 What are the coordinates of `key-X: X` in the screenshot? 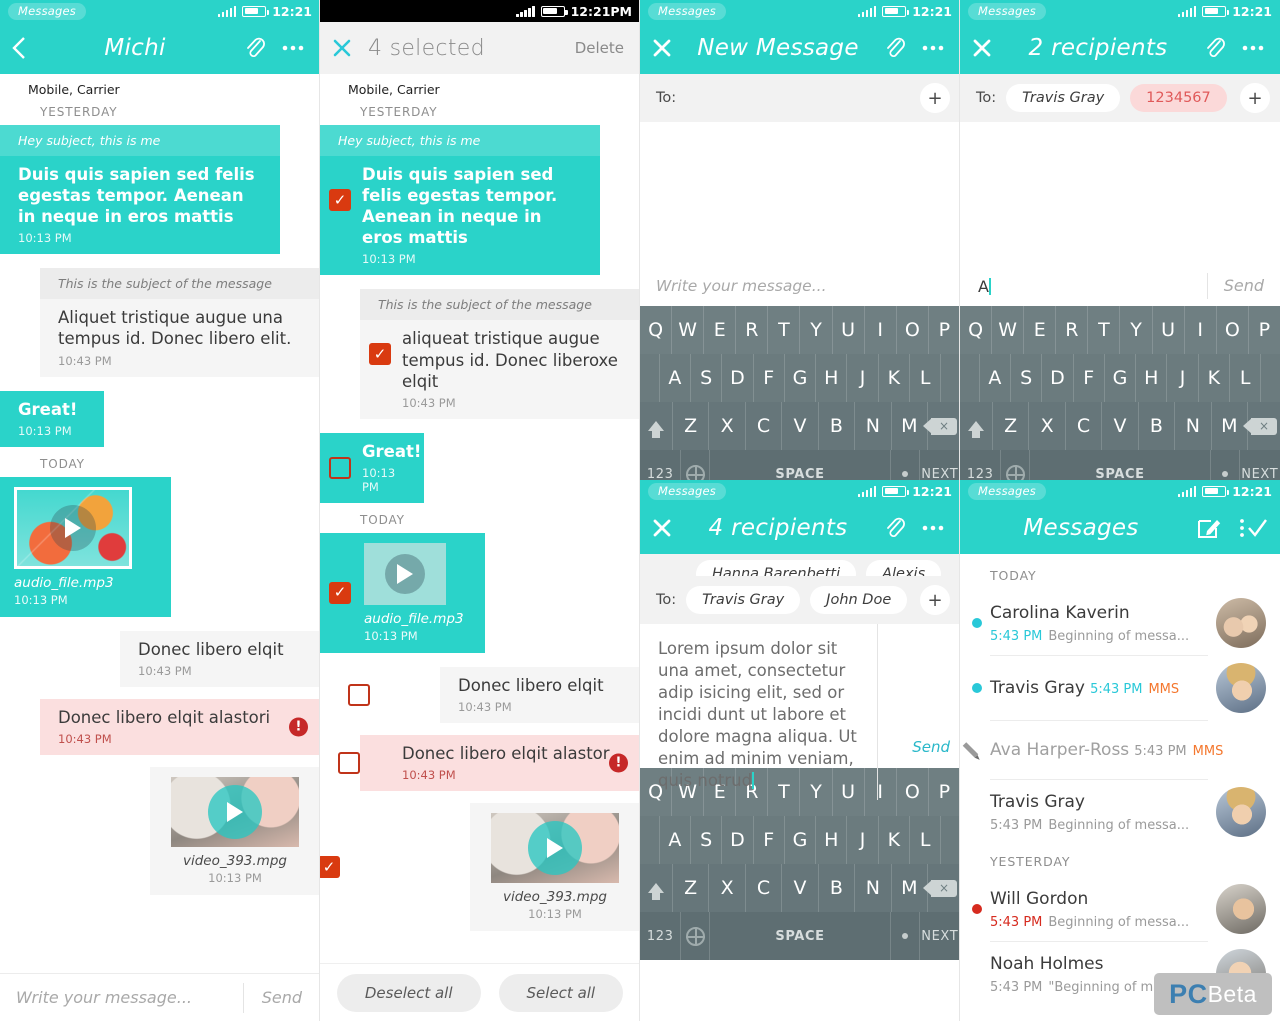 It's located at (727, 888).